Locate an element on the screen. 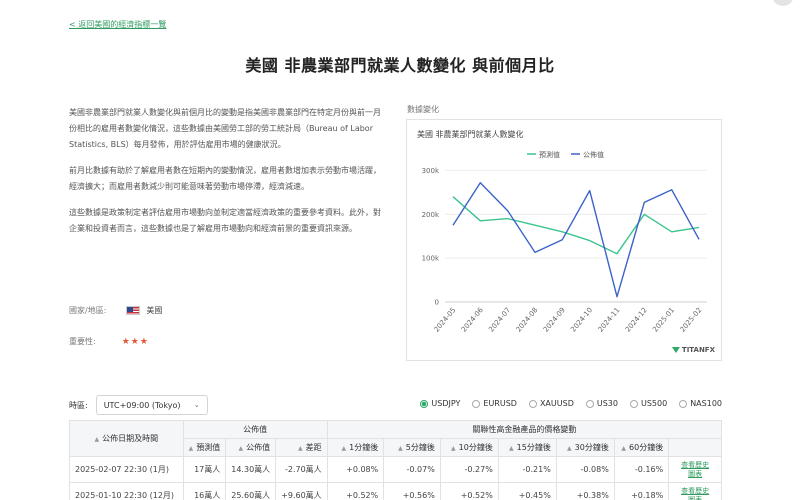 The width and height of the screenshot is (800, 500). radio-us30: US30 is located at coordinates (601, 403).